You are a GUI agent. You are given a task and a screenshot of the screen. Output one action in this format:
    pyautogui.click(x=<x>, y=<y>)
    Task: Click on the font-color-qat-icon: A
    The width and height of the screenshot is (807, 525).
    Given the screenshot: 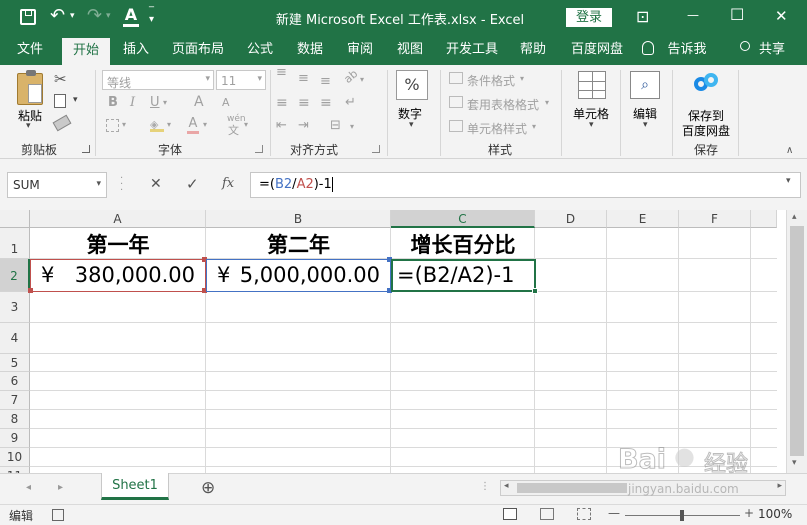 What is the action you would take?
    pyautogui.click(x=131, y=16)
    